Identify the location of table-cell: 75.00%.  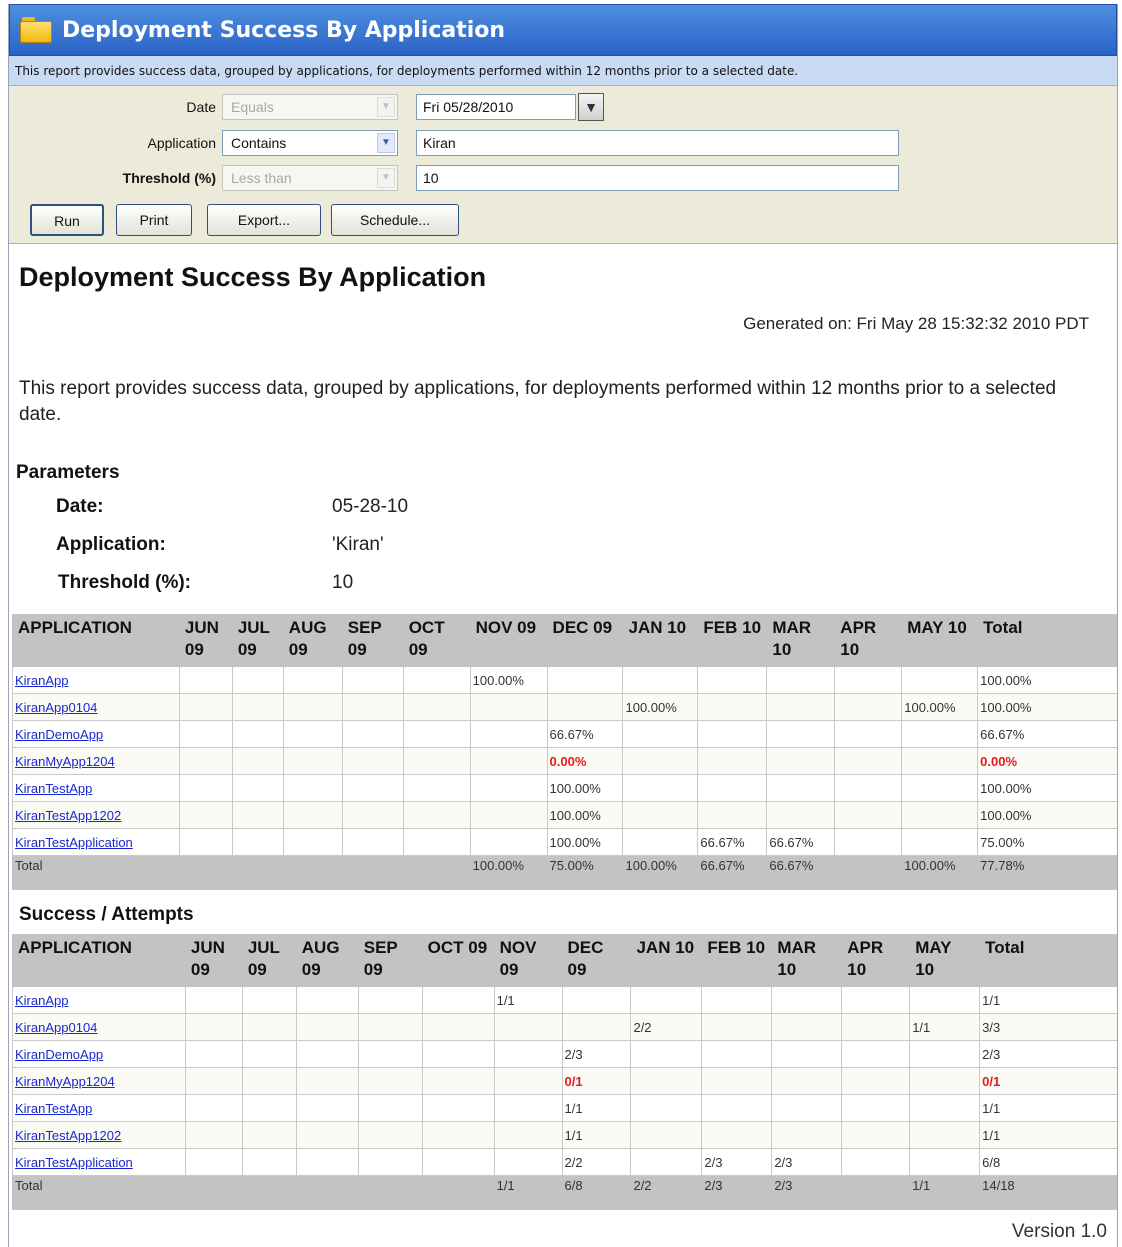
(1047, 842).